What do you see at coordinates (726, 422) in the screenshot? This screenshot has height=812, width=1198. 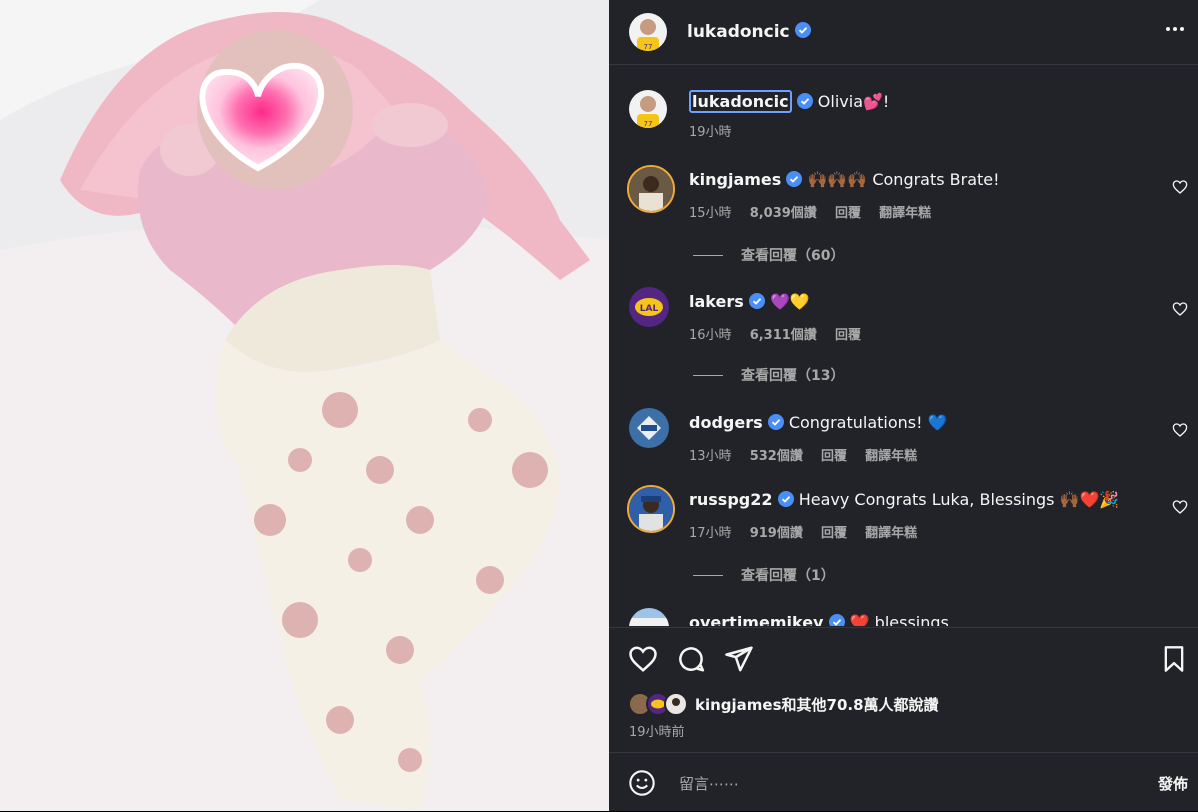 I see `comment-username: dodgers` at bounding box center [726, 422].